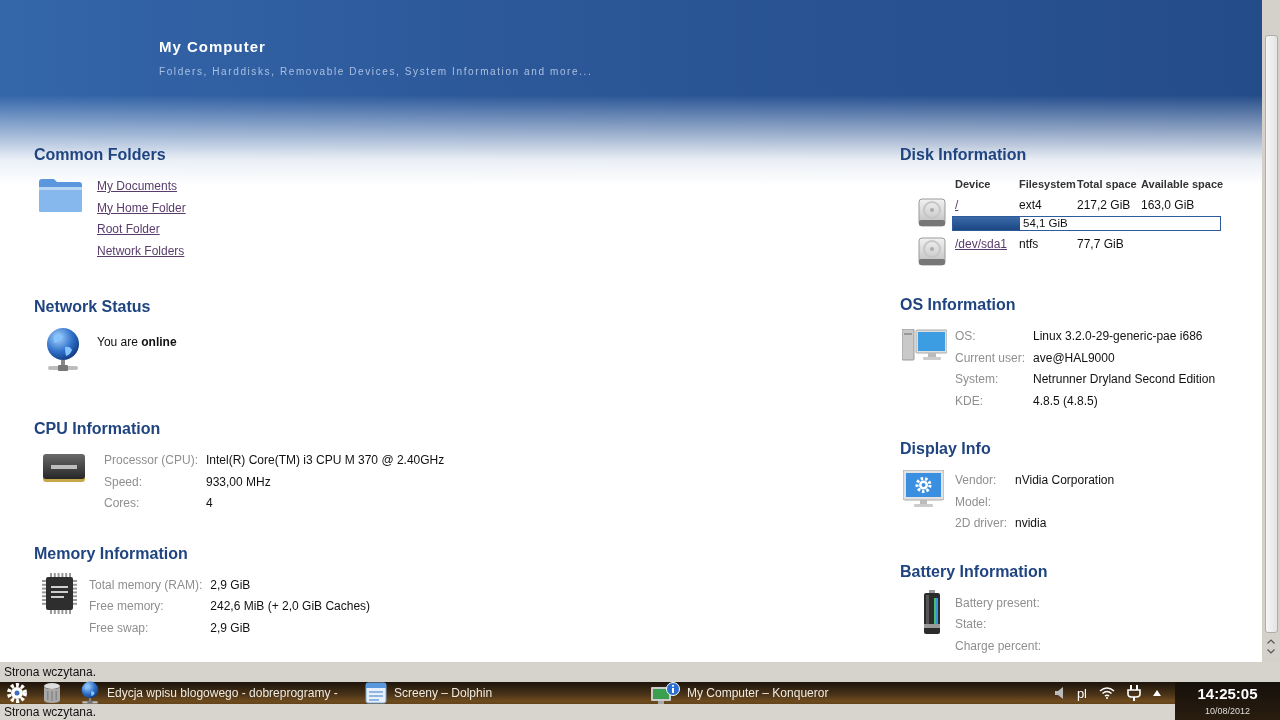 This screenshot has height=720, width=1280. Describe the element at coordinates (127, 606) in the screenshot. I see `property-label: Free memory:` at that location.